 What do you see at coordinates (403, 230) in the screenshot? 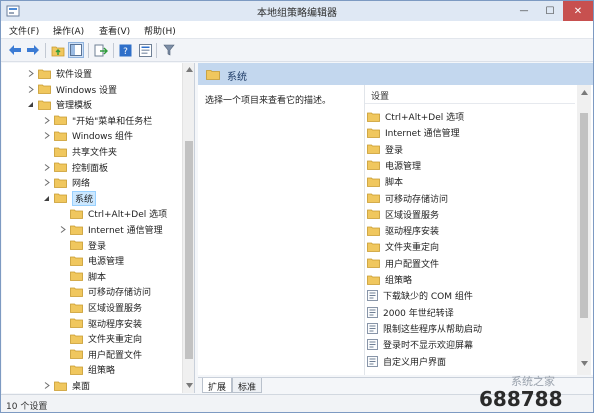
I see `list-item: 驱动程序安装` at bounding box center [403, 230].